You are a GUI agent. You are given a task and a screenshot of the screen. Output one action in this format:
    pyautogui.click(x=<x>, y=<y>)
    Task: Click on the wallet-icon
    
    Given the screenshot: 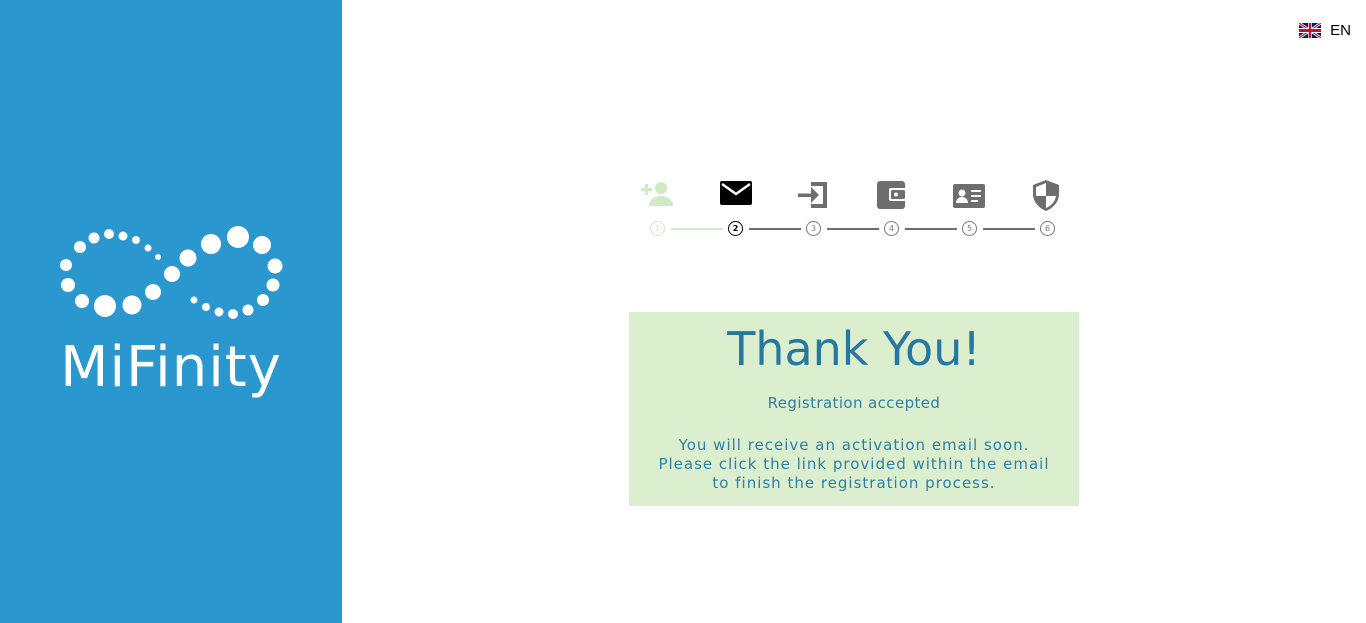 What is the action you would take?
    pyautogui.click(x=891, y=195)
    